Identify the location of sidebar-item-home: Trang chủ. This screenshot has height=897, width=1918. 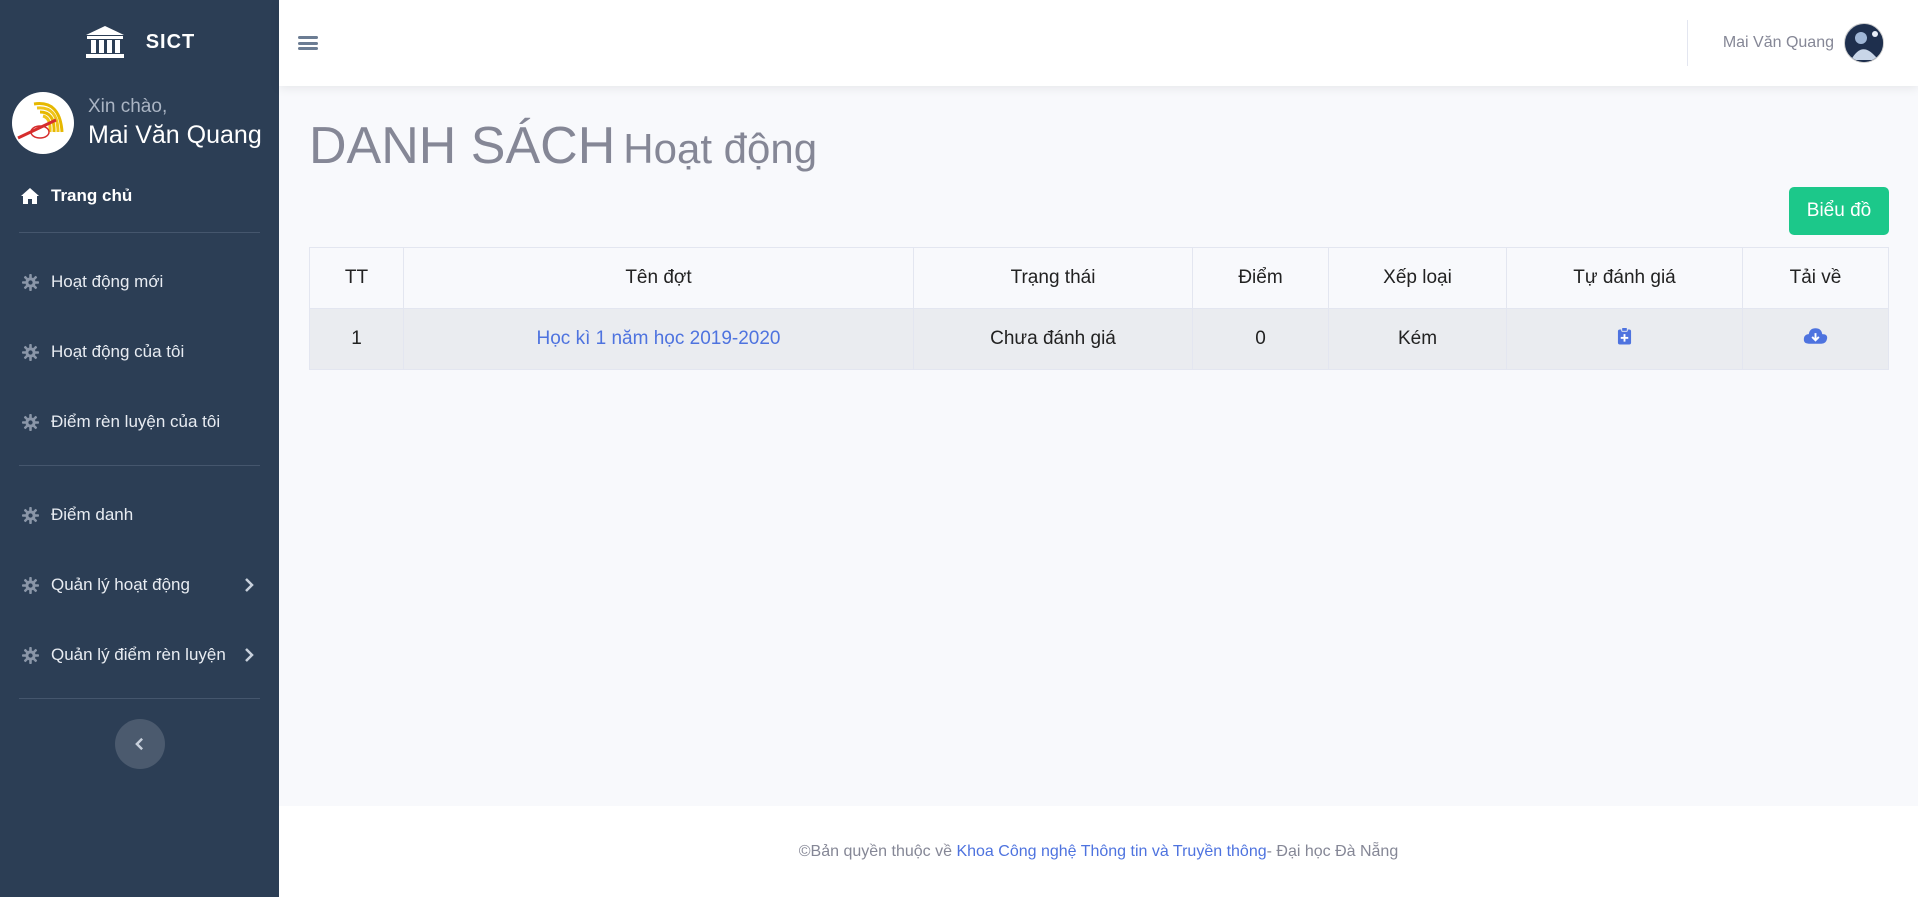
(139, 196).